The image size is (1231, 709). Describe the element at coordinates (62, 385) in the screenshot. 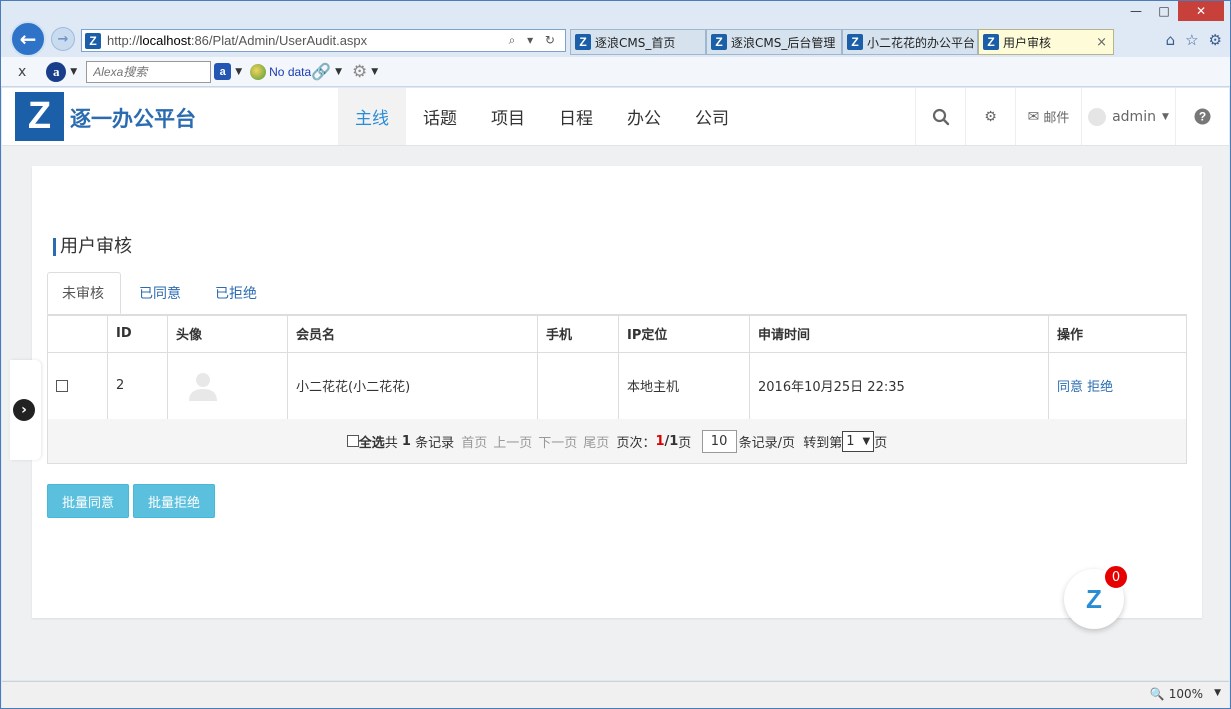

I see `row-checkbox` at that location.